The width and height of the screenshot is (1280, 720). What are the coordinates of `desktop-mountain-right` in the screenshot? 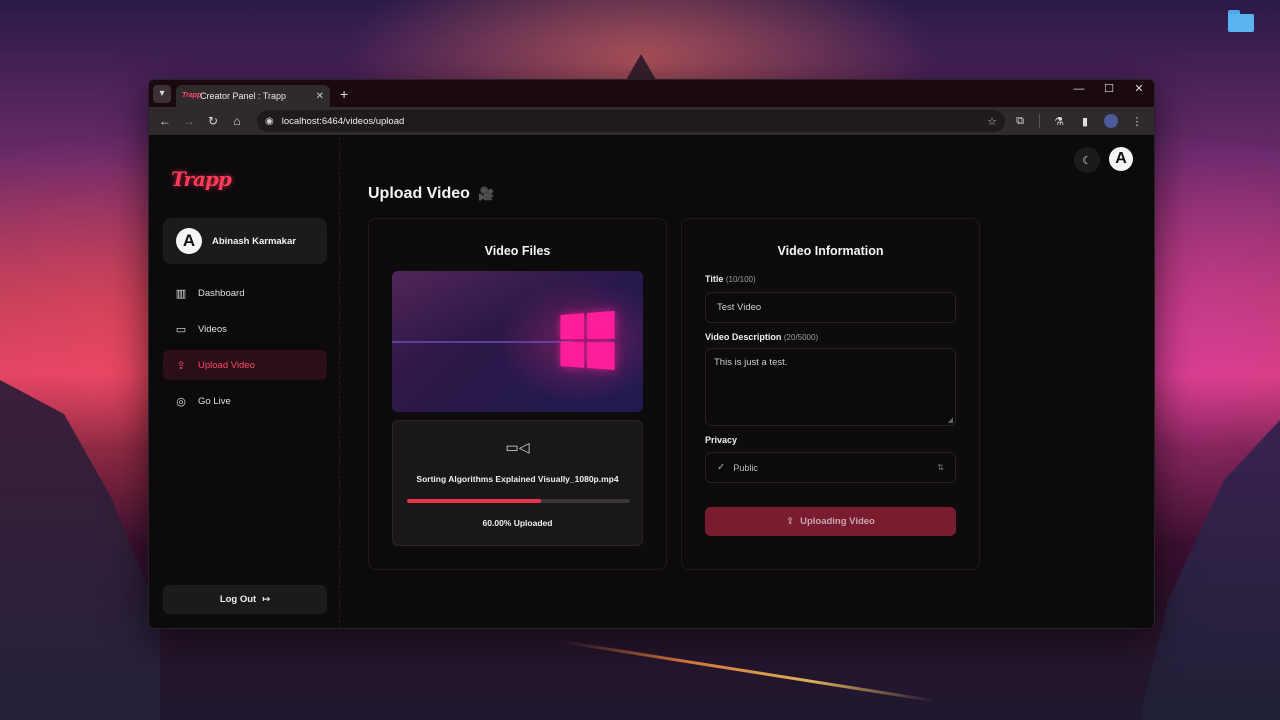 It's located at (1210, 570).